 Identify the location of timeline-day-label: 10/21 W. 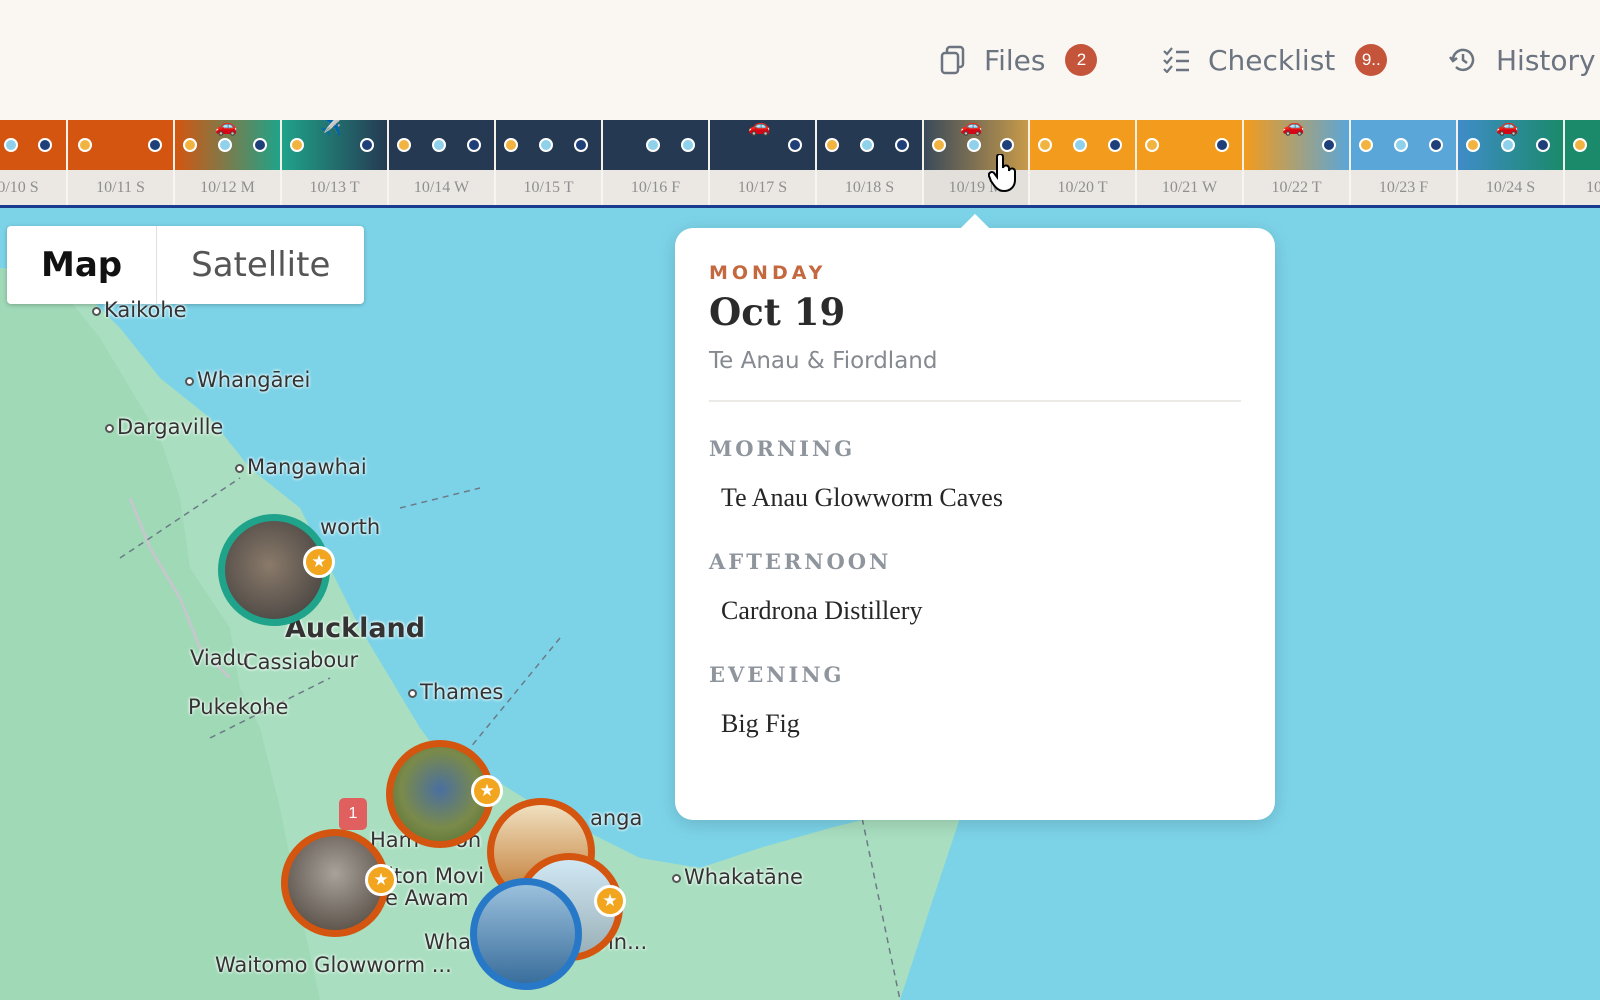
(1188, 187).